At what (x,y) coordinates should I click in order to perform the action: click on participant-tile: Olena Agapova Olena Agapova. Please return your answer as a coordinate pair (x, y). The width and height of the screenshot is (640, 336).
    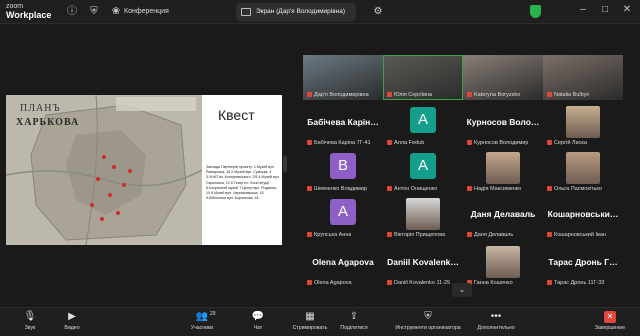
    Looking at the image, I should click on (343, 265).